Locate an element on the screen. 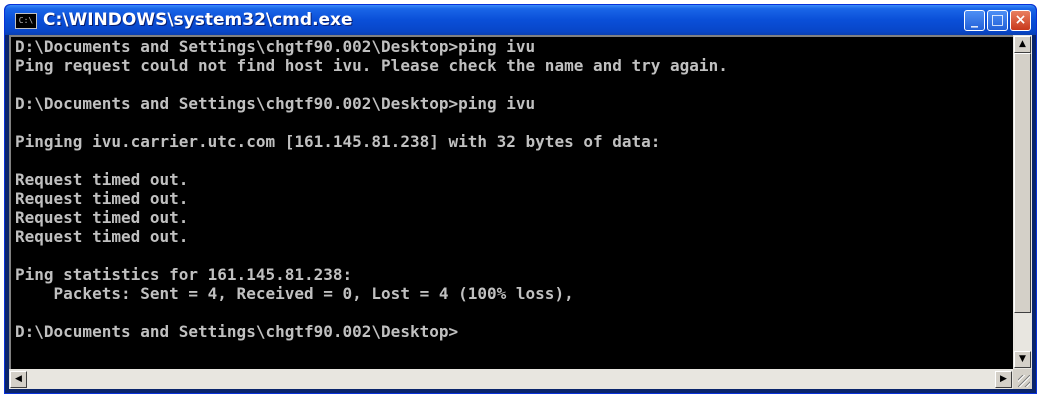 The width and height of the screenshot is (1045, 400). resize-grip is located at coordinates (1022, 379).